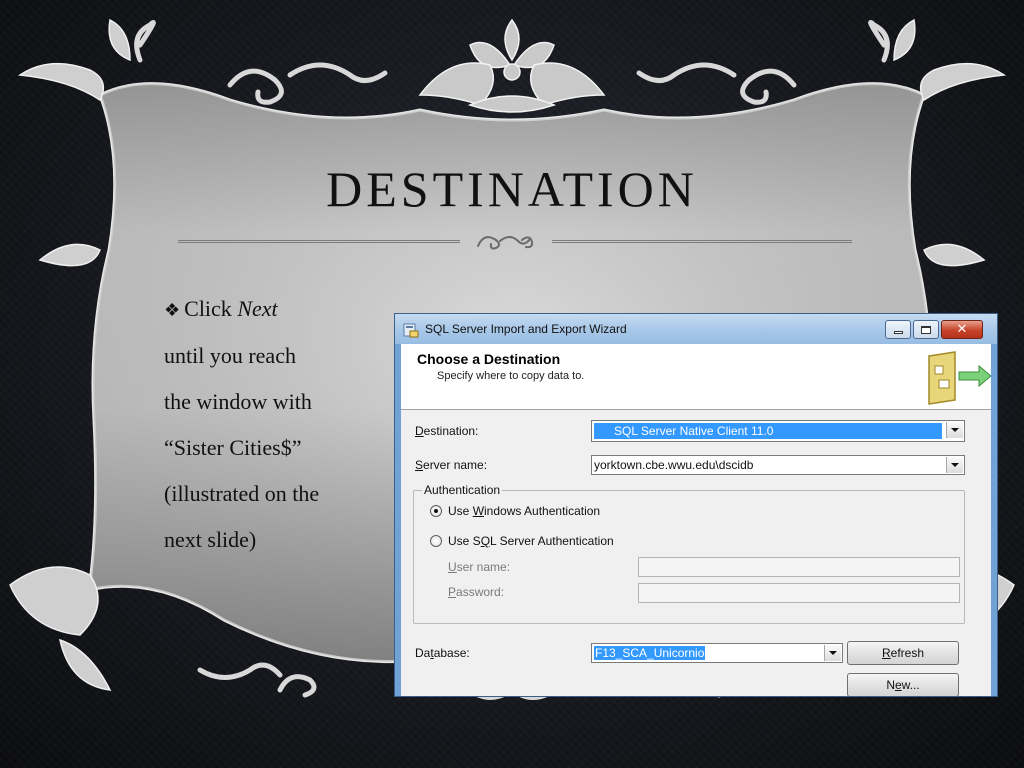 The height and width of the screenshot is (768, 1024). I want to click on destination-value: SQL Server Native Client 11.0, so click(768, 431).